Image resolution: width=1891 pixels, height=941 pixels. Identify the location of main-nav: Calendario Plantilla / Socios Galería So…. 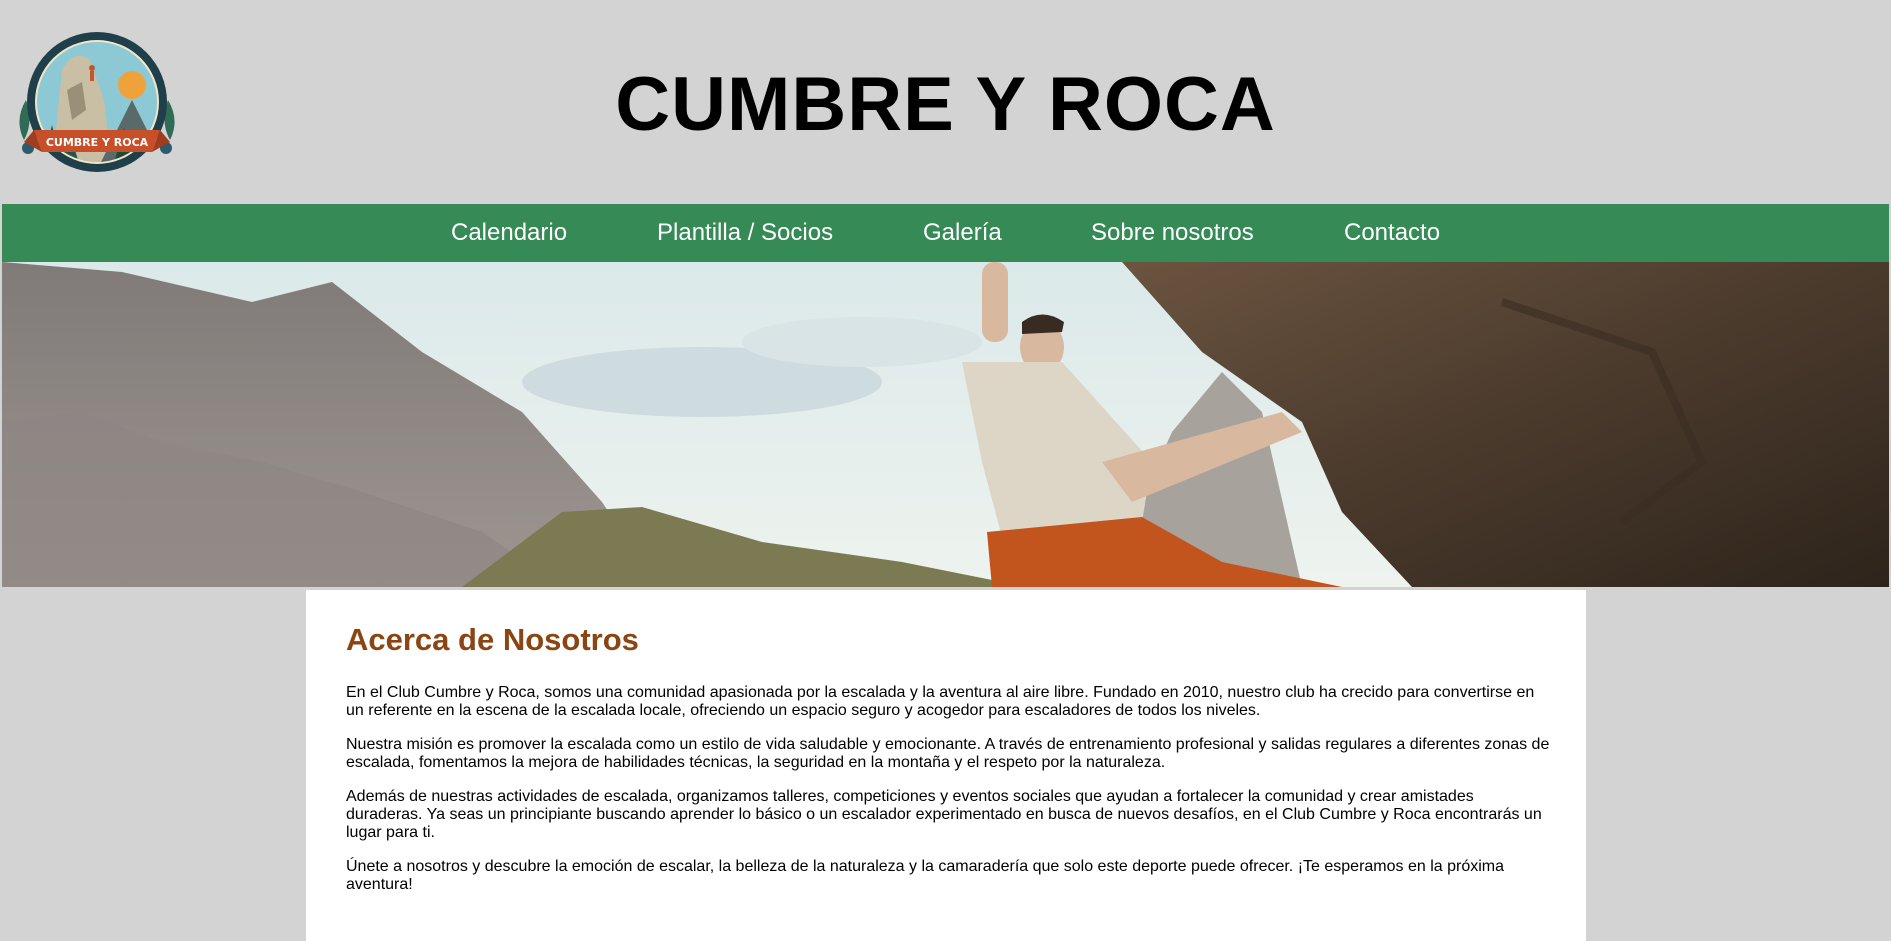
(945, 233).